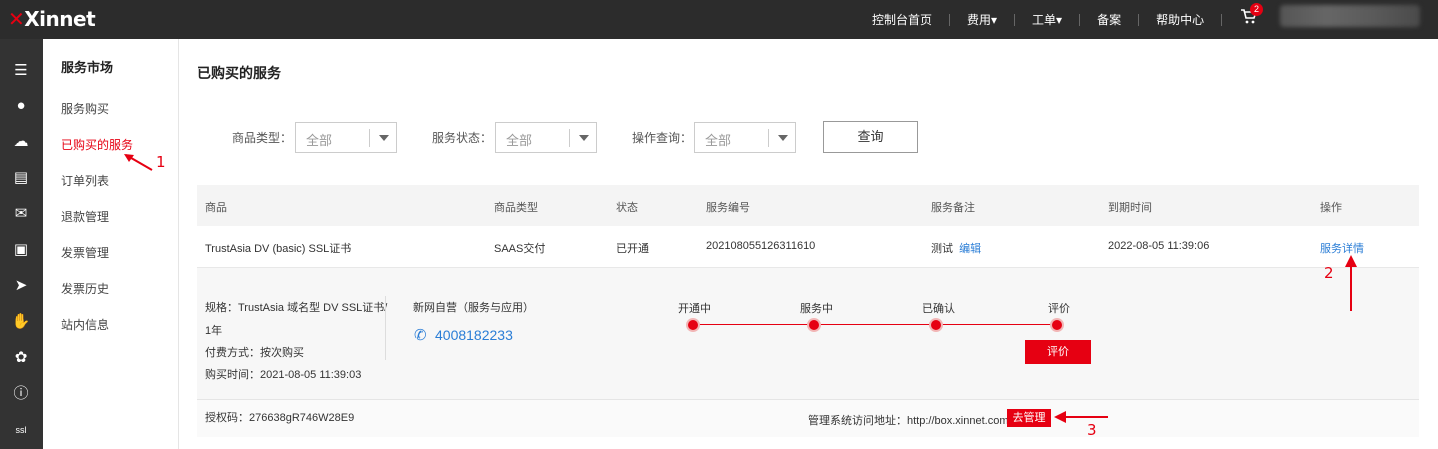  I want to click on nav-filing: 备案, so click(1109, 19).